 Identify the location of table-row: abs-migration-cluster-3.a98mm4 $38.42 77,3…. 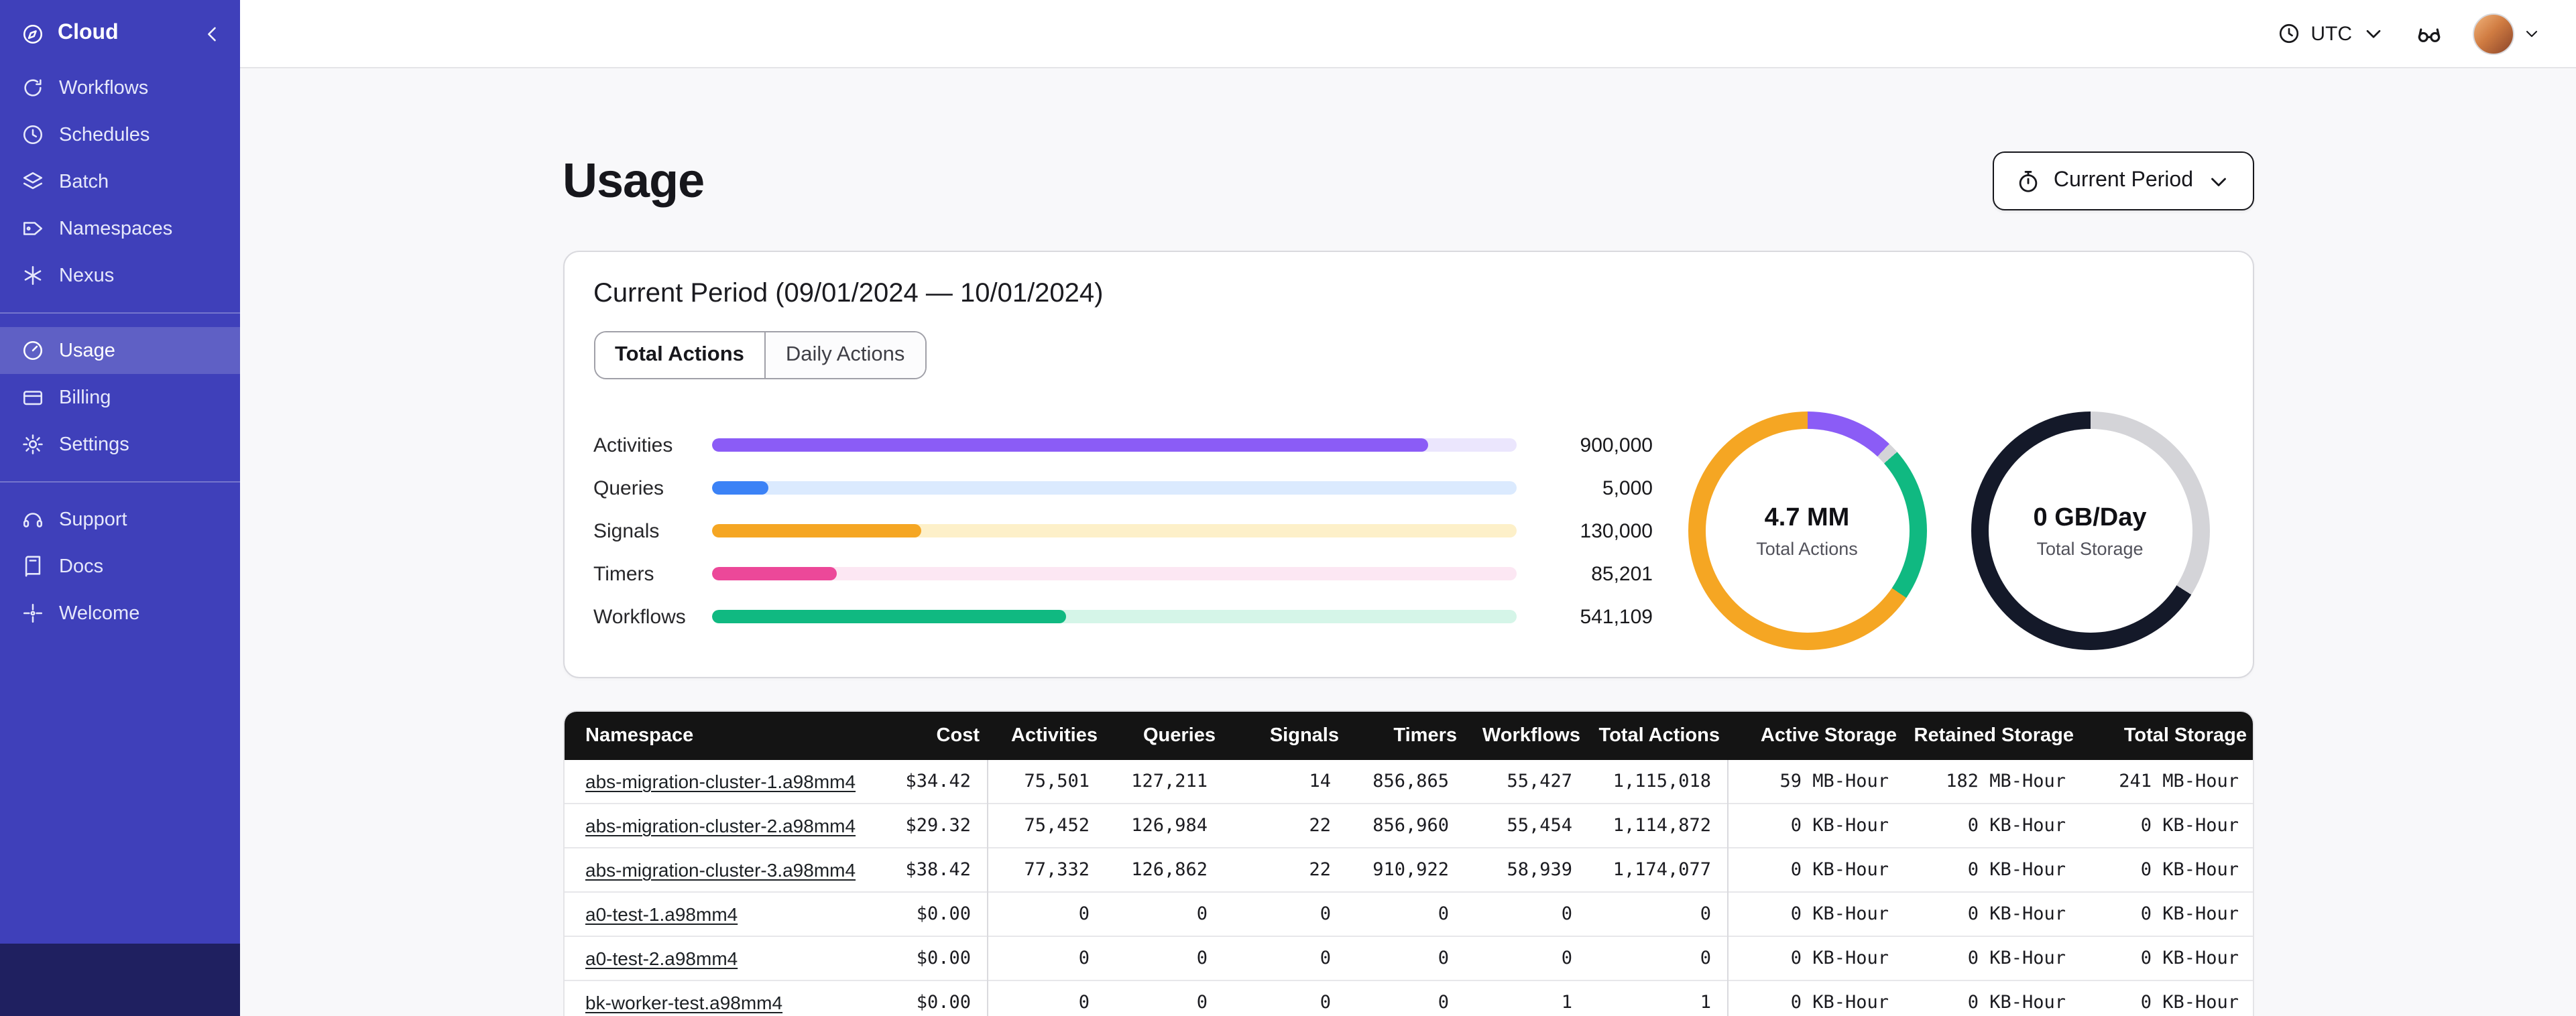
(1408, 870).